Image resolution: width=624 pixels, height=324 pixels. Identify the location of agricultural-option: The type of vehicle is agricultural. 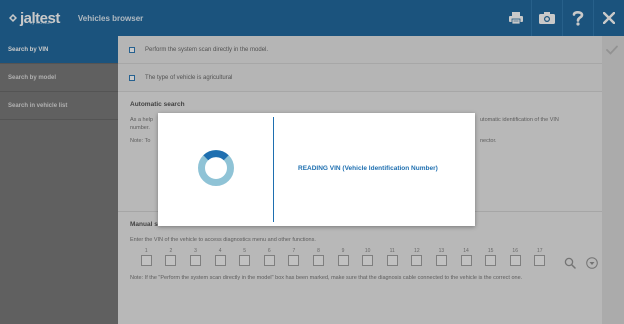
(360, 78).